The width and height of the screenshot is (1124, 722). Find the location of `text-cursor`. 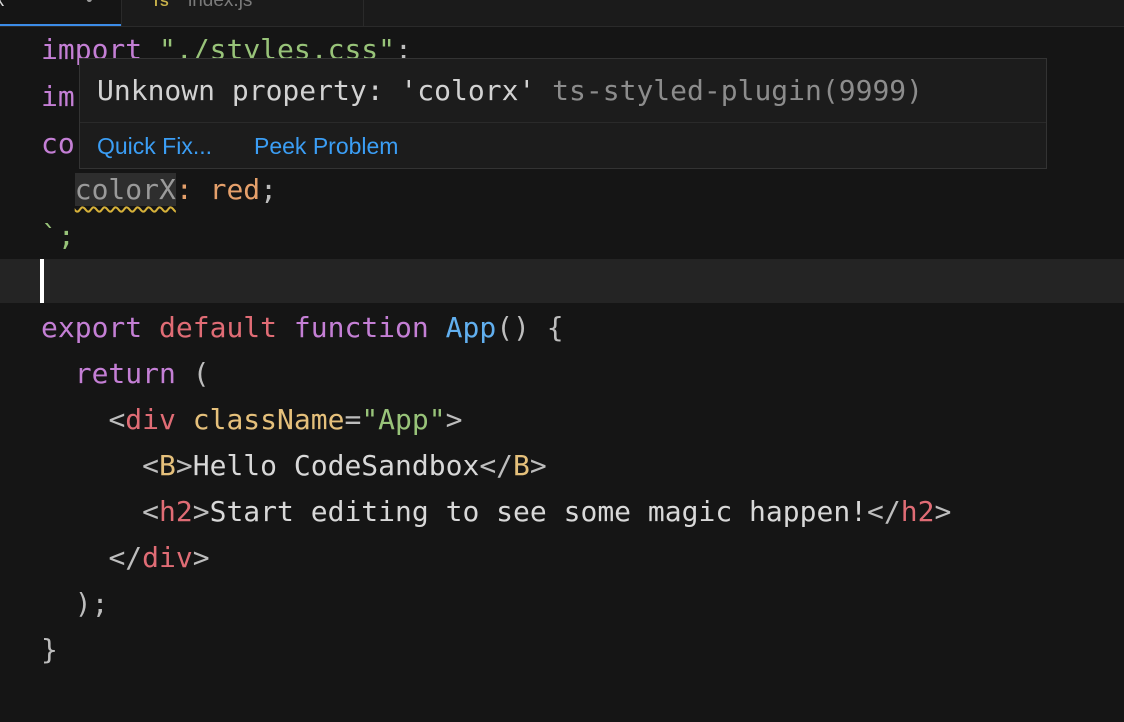

text-cursor is located at coordinates (42, 281).